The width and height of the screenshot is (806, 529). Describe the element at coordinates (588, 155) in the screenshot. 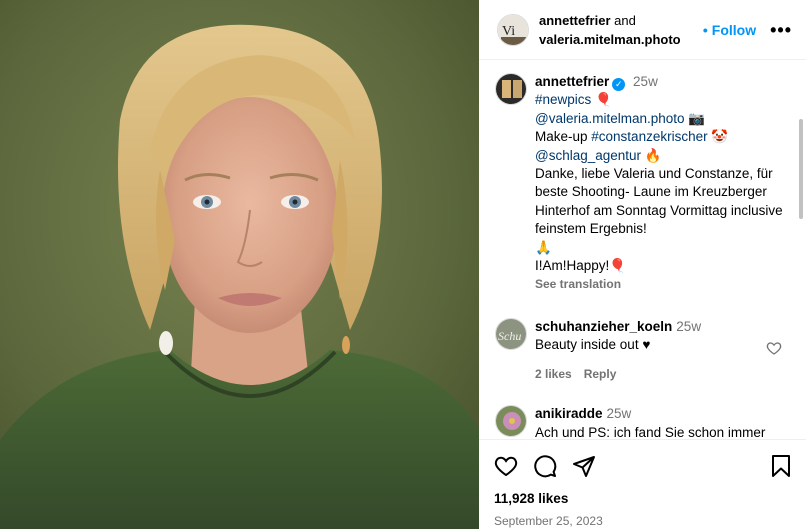

I see `mention-agency: @schlag_agentur` at that location.